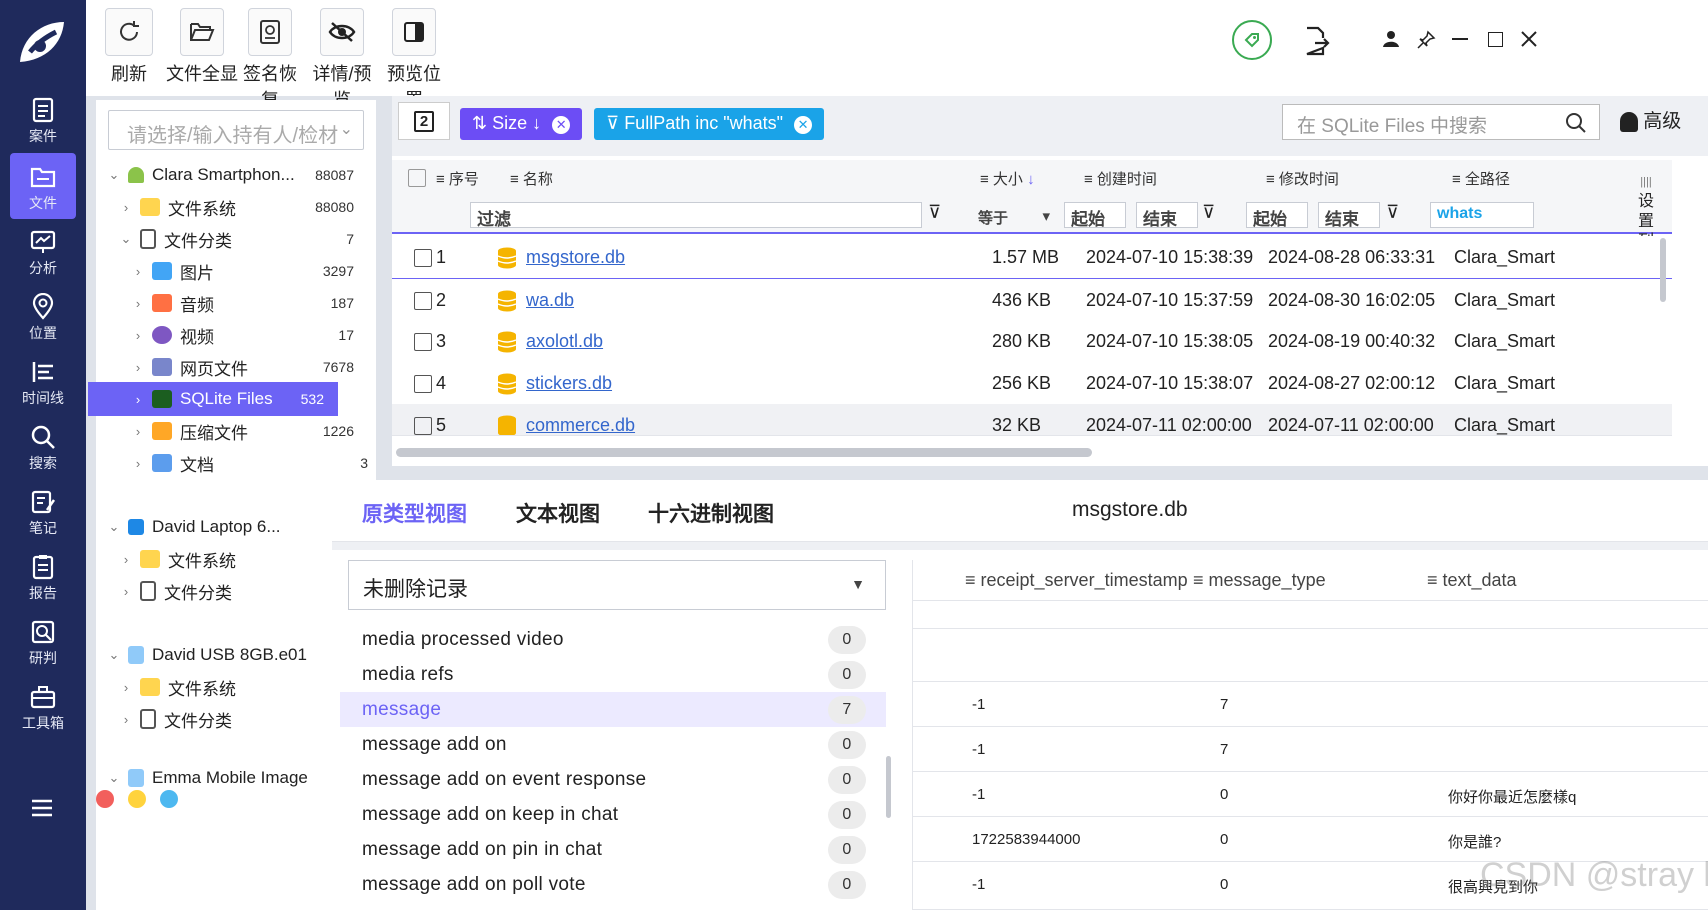 The height and width of the screenshot is (910, 1708). Describe the element at coordinates (1310, 655) in the screenshot. I see `record-row` at that location.